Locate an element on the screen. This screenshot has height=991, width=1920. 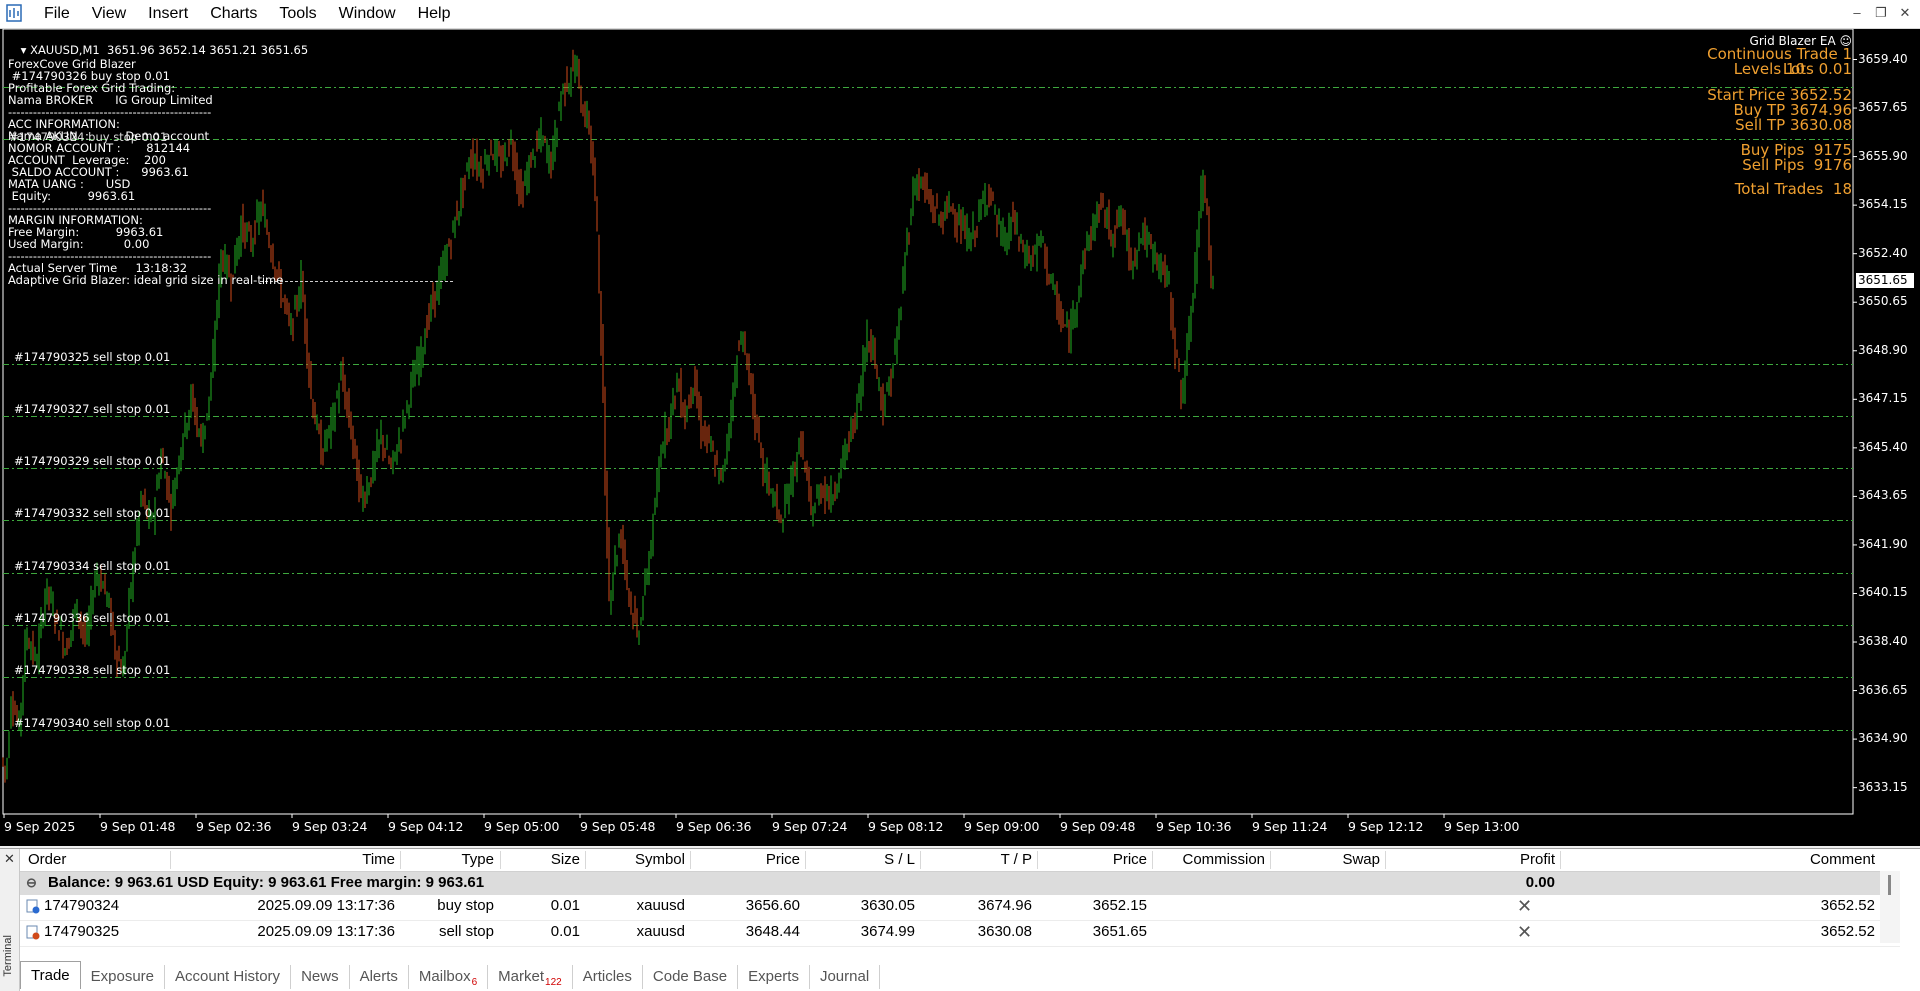
restore-icon: ❐ is located at coordinates (1881, 13).